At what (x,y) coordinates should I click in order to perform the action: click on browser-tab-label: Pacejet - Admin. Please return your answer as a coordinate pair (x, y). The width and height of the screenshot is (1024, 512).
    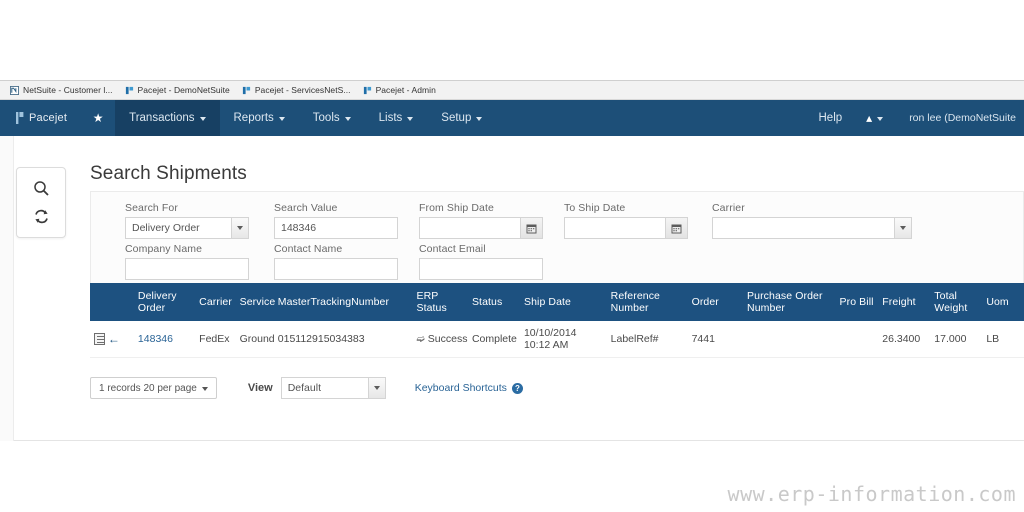
    Looking at the image, I should click on (405, 90).